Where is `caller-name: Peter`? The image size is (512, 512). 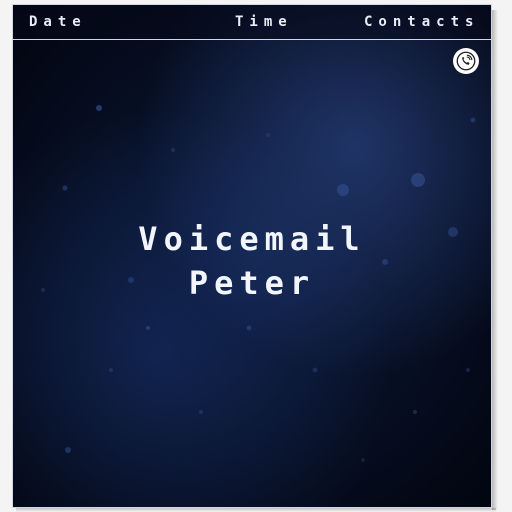
caller-name: Peter is located at coordinates (252, 283).